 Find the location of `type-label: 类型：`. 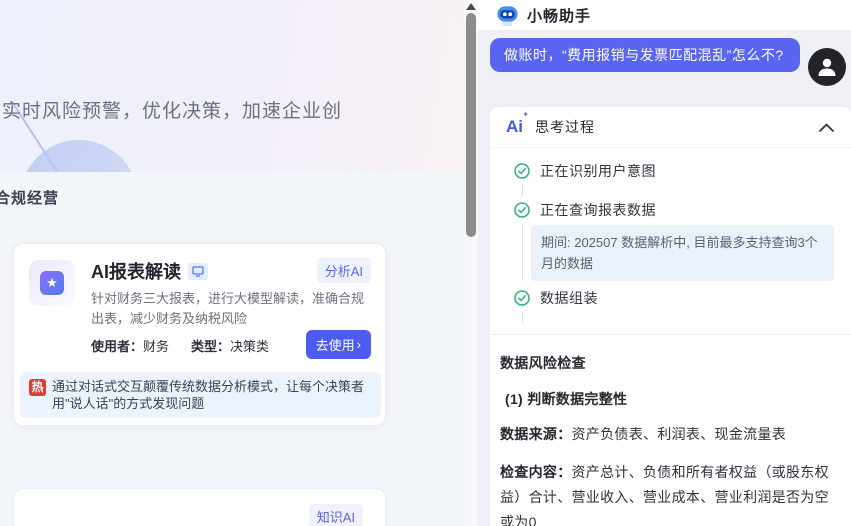

type-label: 类型： is located at coordinates (211, 346).